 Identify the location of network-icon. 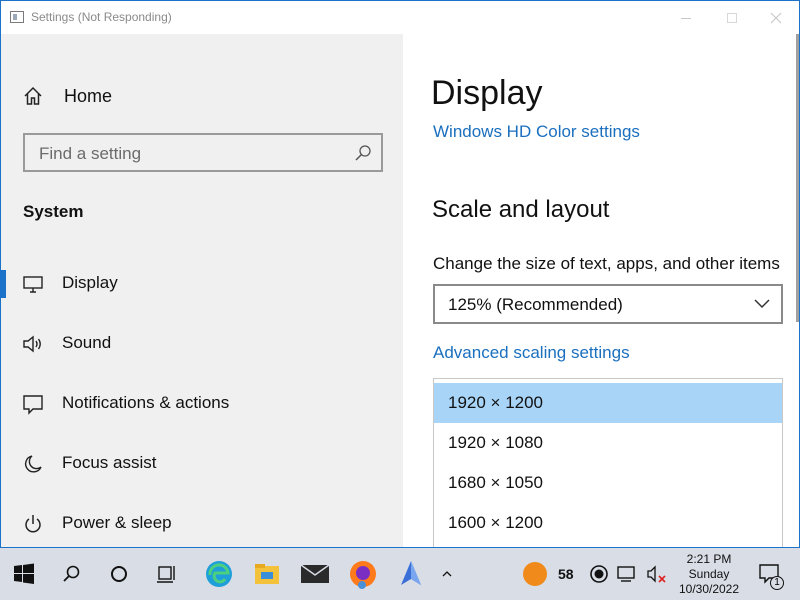
(626, 574).